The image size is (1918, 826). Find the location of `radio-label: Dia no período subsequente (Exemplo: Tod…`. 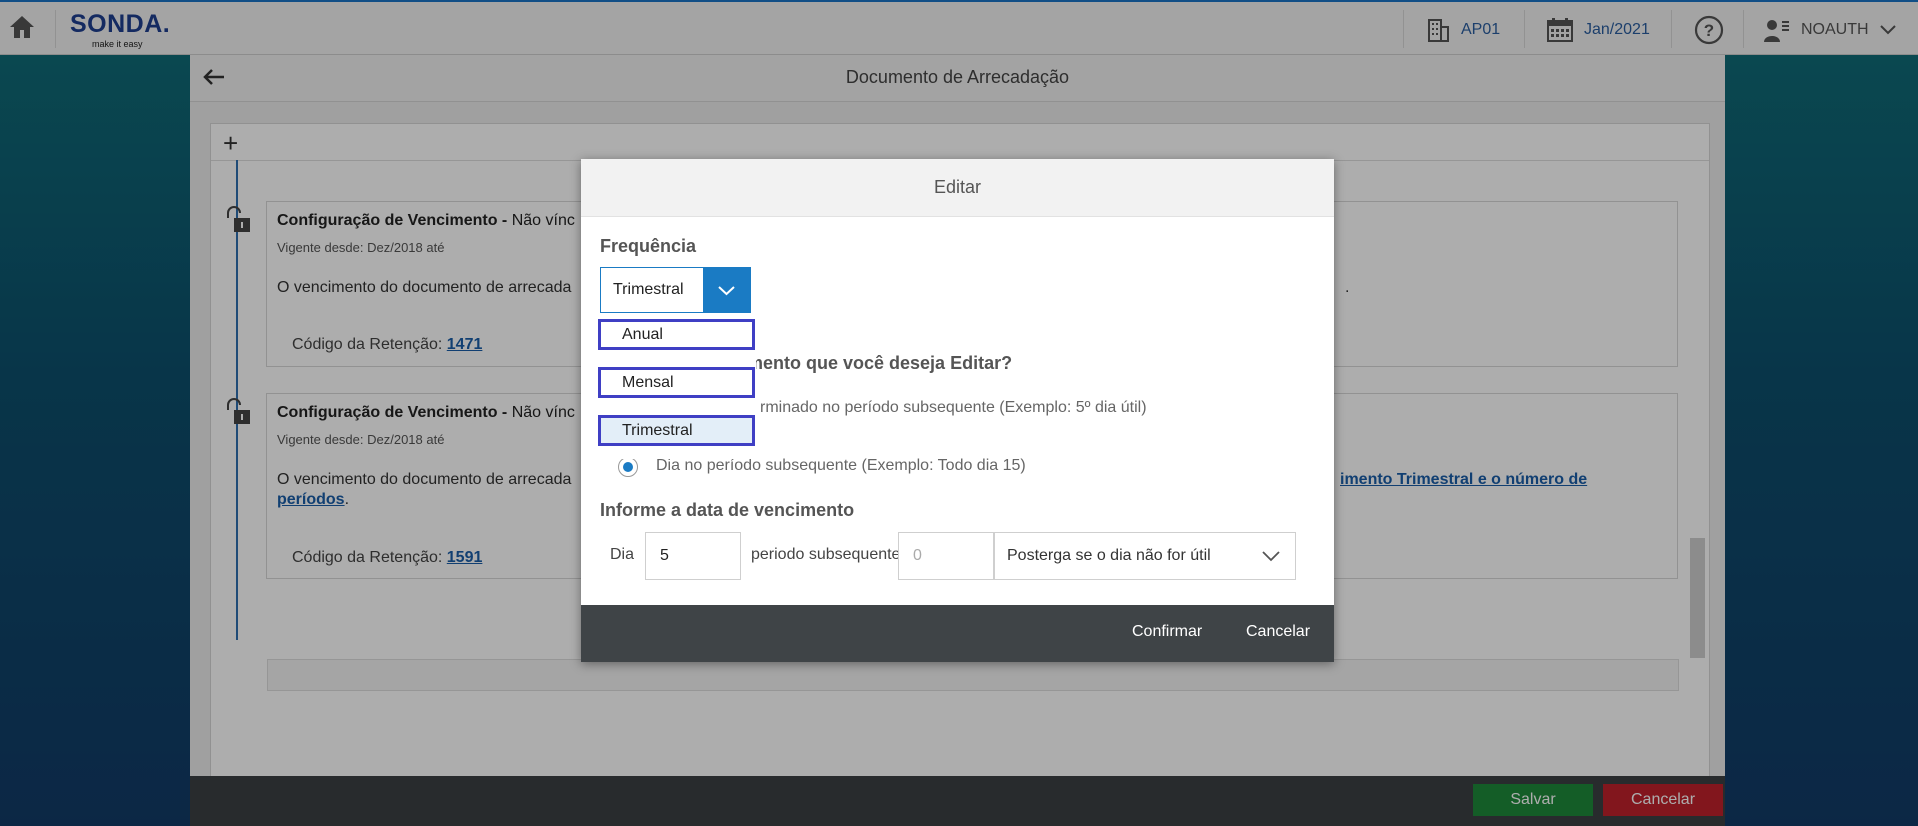

radio-label: Dia no período subsequente (Exemplo: Tod… is located at coordinates (841, 465).